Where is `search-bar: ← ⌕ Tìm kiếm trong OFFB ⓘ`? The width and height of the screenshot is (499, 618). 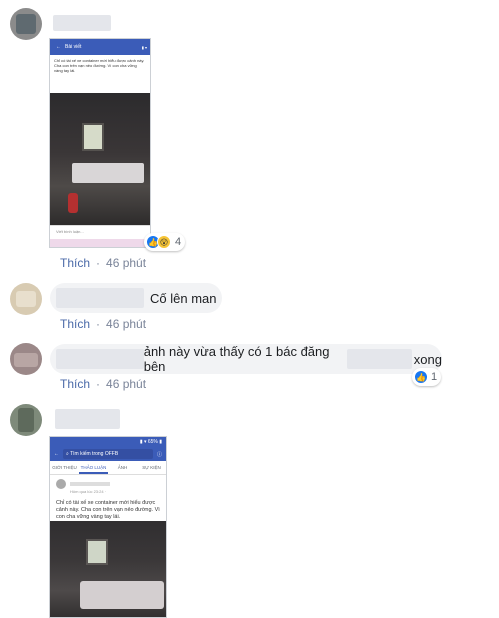 search-bar: ← ⌕ Tìm kiếm trong OFFB ⓘ is located at coordinates (108, 454).